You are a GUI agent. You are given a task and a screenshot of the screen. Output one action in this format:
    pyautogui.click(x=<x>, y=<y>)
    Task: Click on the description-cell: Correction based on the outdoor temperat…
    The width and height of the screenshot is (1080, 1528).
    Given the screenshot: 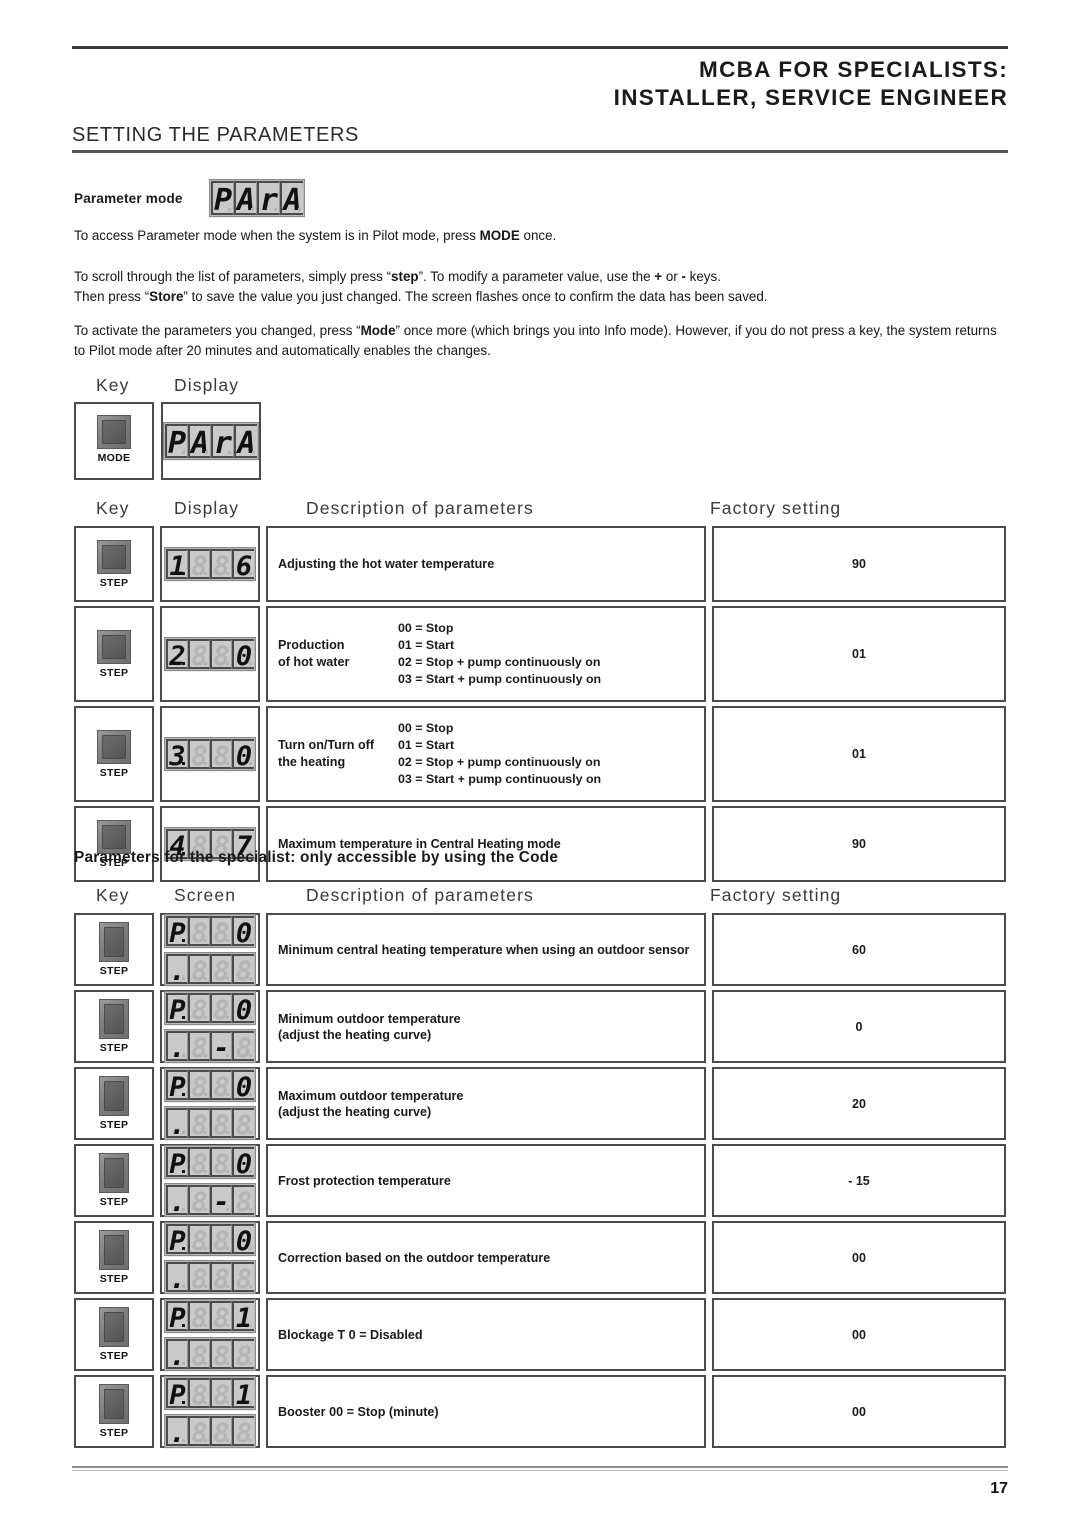 What is the action you would take?
    pyautogui.click(x=486, y=1257)
    